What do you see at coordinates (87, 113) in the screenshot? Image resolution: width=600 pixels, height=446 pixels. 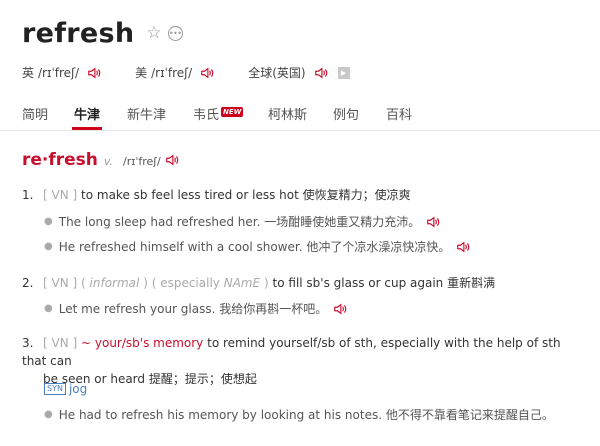 I see `tab-oxford: 牛津` at bounding box center [87, 113].